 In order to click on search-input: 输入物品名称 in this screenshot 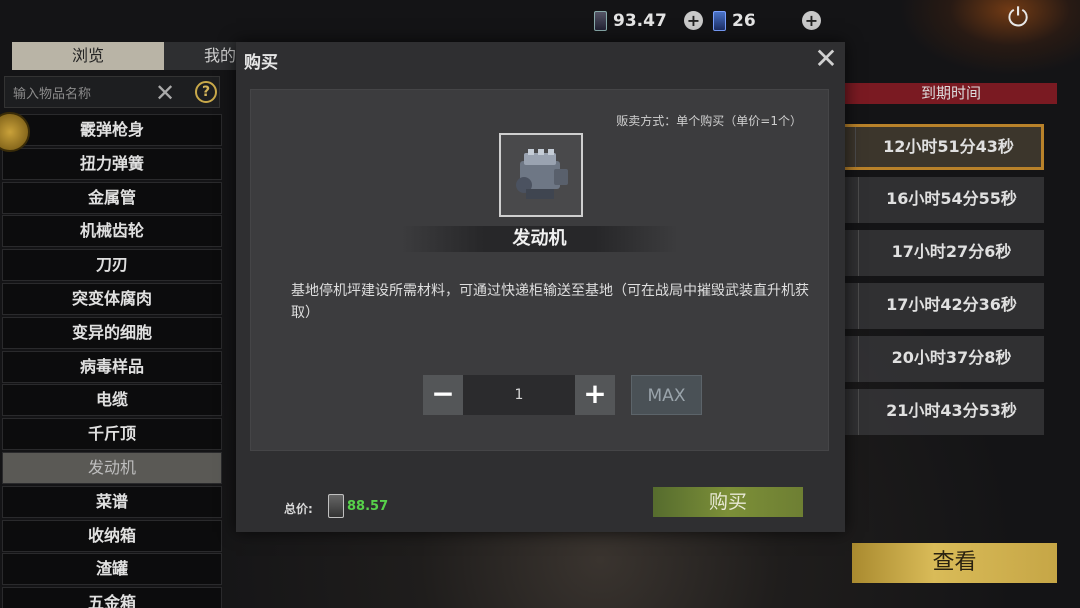, I will do `click(52, 92)`.